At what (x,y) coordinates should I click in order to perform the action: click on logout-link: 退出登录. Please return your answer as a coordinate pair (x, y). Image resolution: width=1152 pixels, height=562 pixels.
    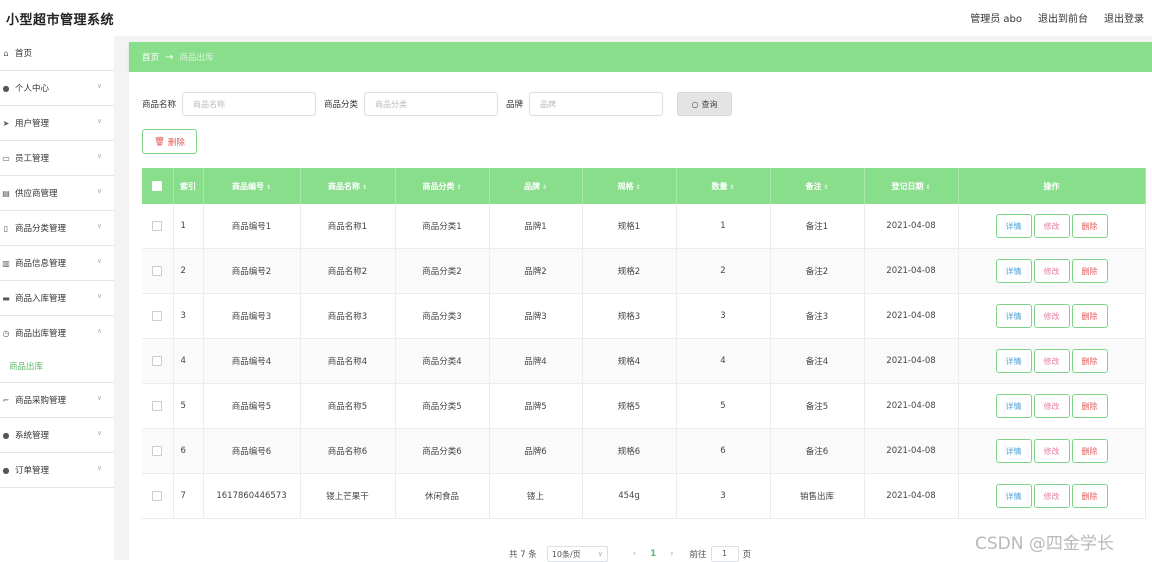
    Looking at the image, I should click on (1124, 17).